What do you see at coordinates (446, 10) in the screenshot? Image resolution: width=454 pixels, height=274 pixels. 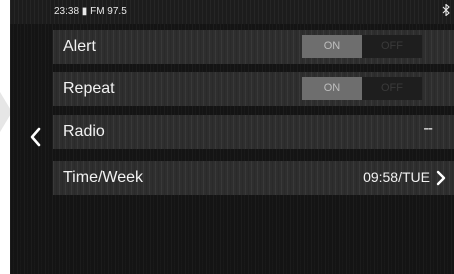 I see `bluetooth-icon` at bounding box center [446, 10].